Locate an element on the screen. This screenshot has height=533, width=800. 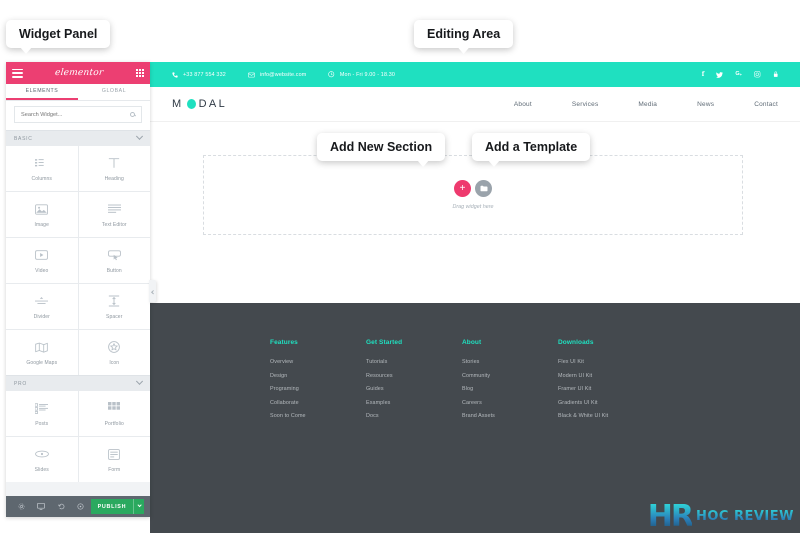
widget-icon: Icon is located at coordinates (114, 352).